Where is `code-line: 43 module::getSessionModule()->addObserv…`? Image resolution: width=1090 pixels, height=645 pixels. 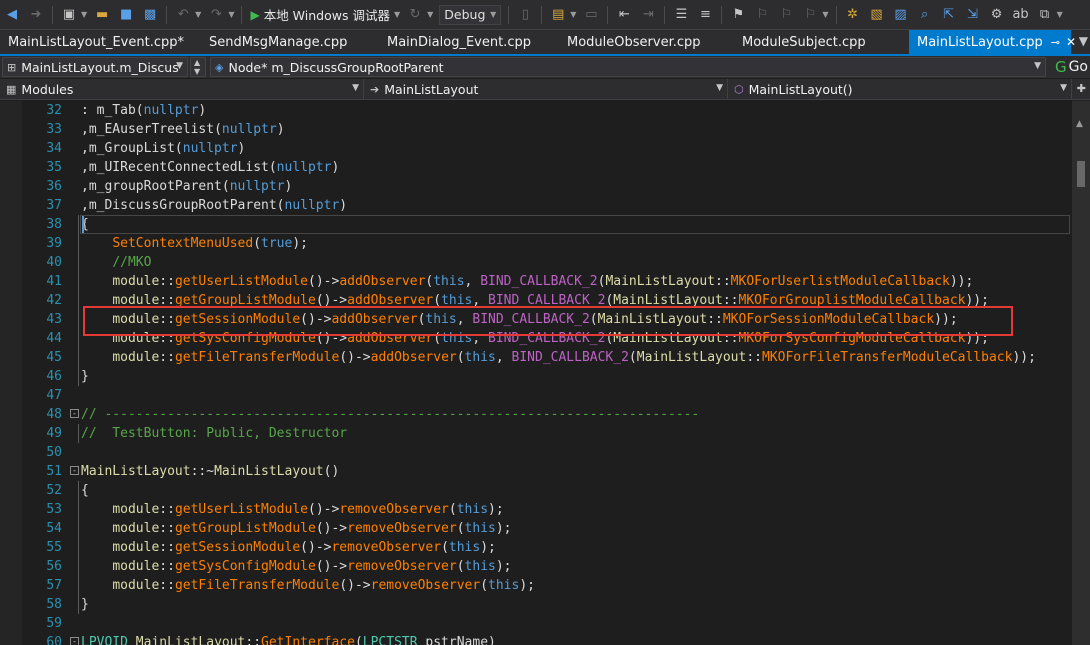 code-line: 43 module::getSessionModule()->addObserv… is located at coordinates (536, 319).